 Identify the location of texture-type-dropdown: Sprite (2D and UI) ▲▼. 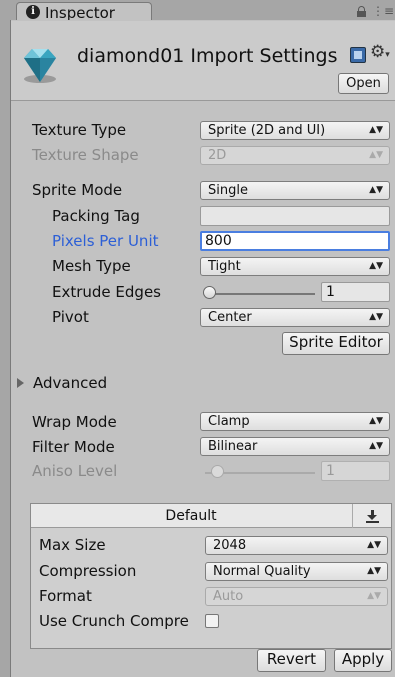
(295, 130).